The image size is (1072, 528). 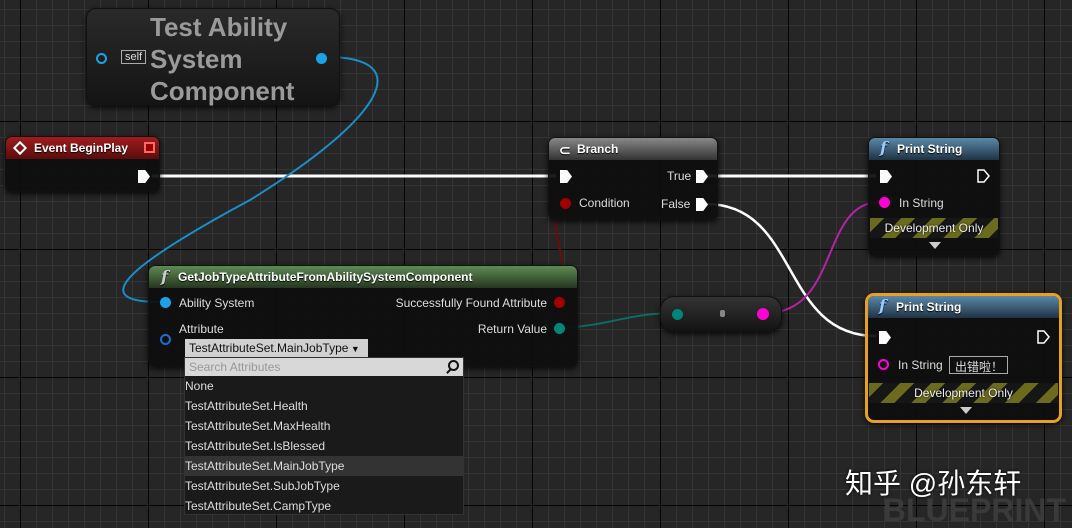 What do you see at coordinates (324, 426) in the screenshot?
I see `dropdown-item: TestAttributeSet.MaxHealth` at bounding box center [324, 426].